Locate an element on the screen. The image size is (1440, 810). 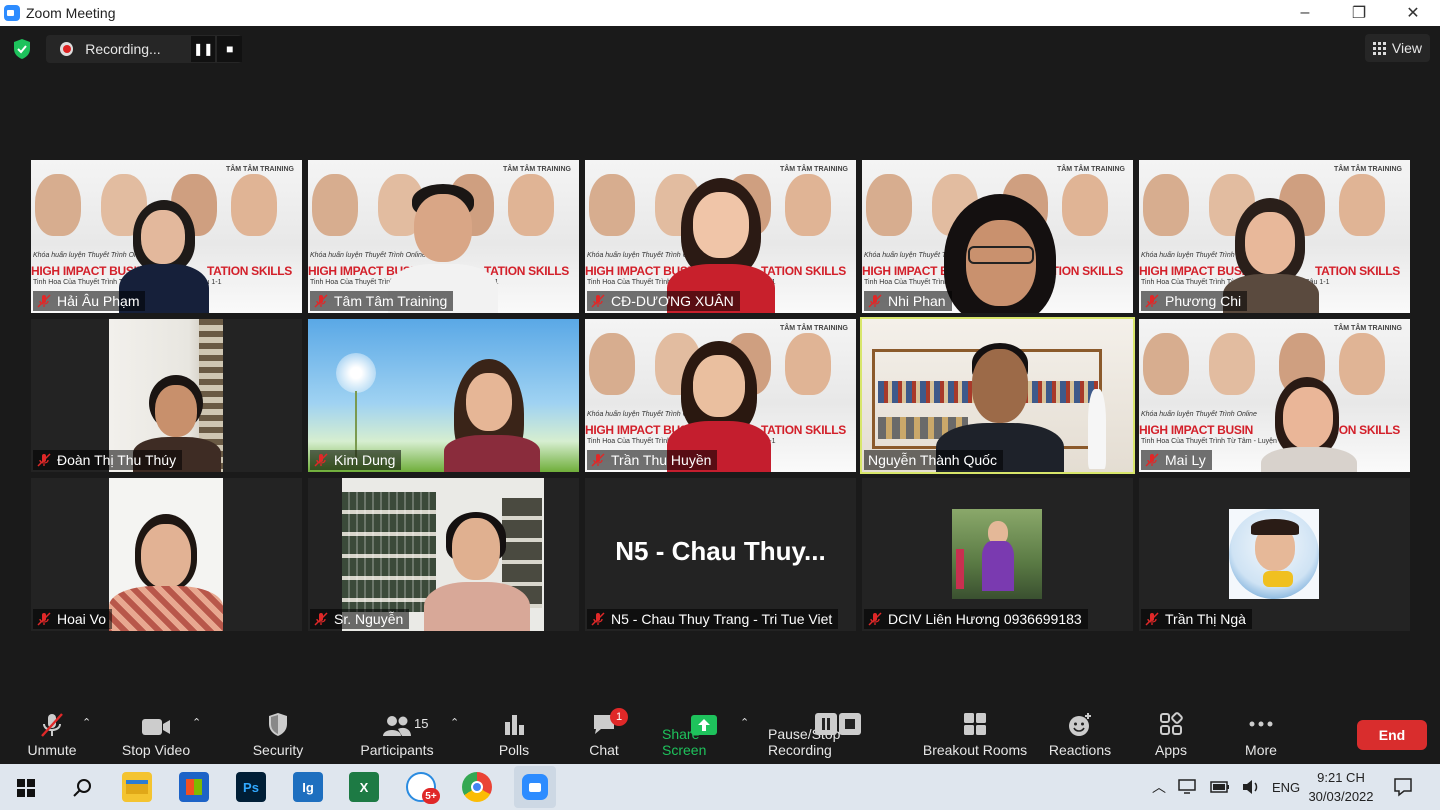
windows-start-icon is located at coordinates (26, 788).